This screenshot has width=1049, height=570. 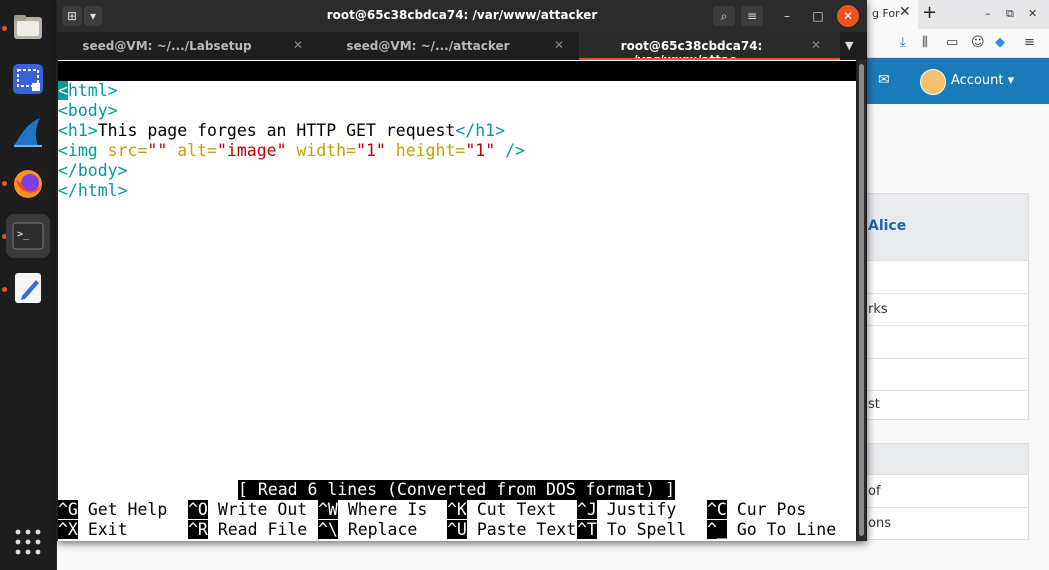 I want to click on firefox-tab-label: g For, so click(x=886, y=13).